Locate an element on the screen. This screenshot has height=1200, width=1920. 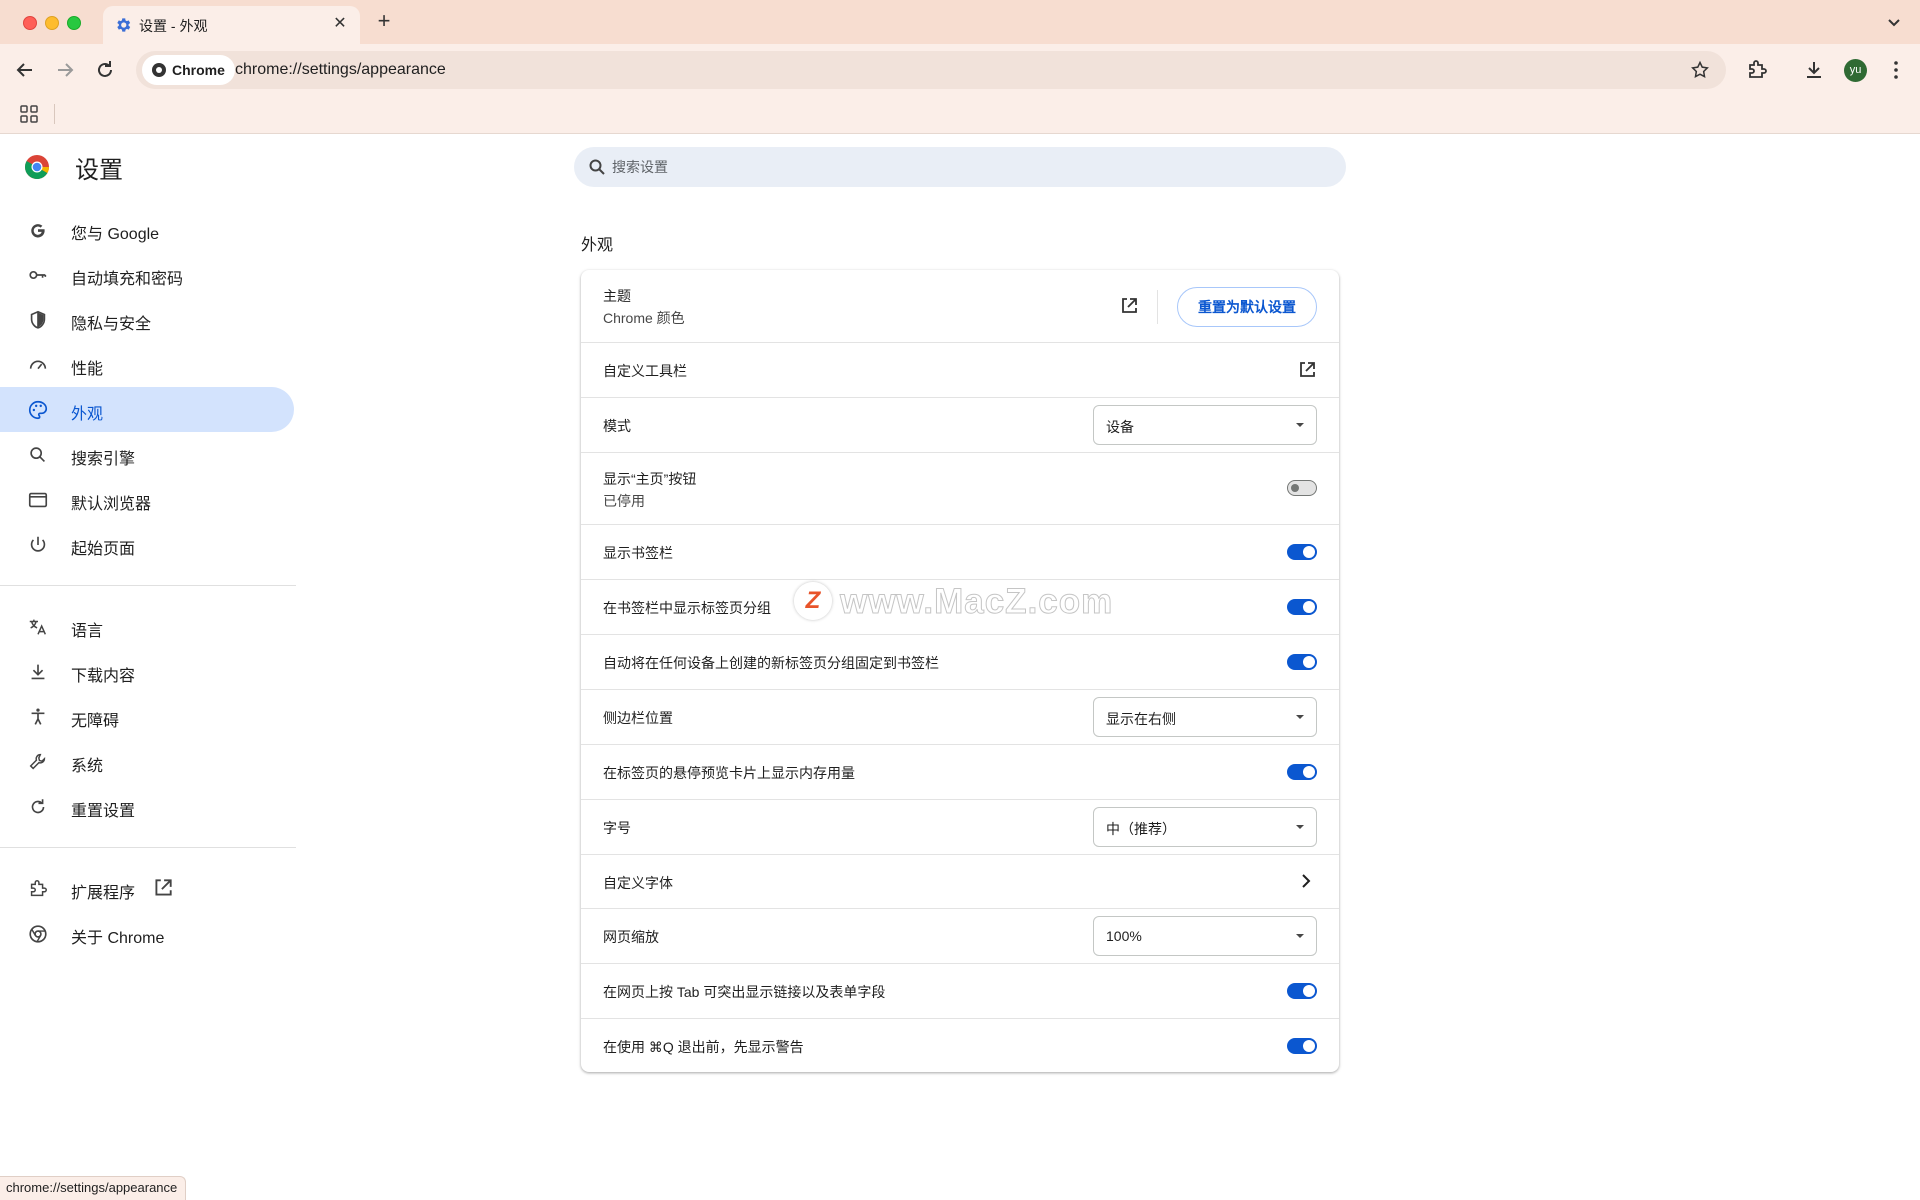
bookmarks-bar-toggle is located at coordinates (1302, 552).